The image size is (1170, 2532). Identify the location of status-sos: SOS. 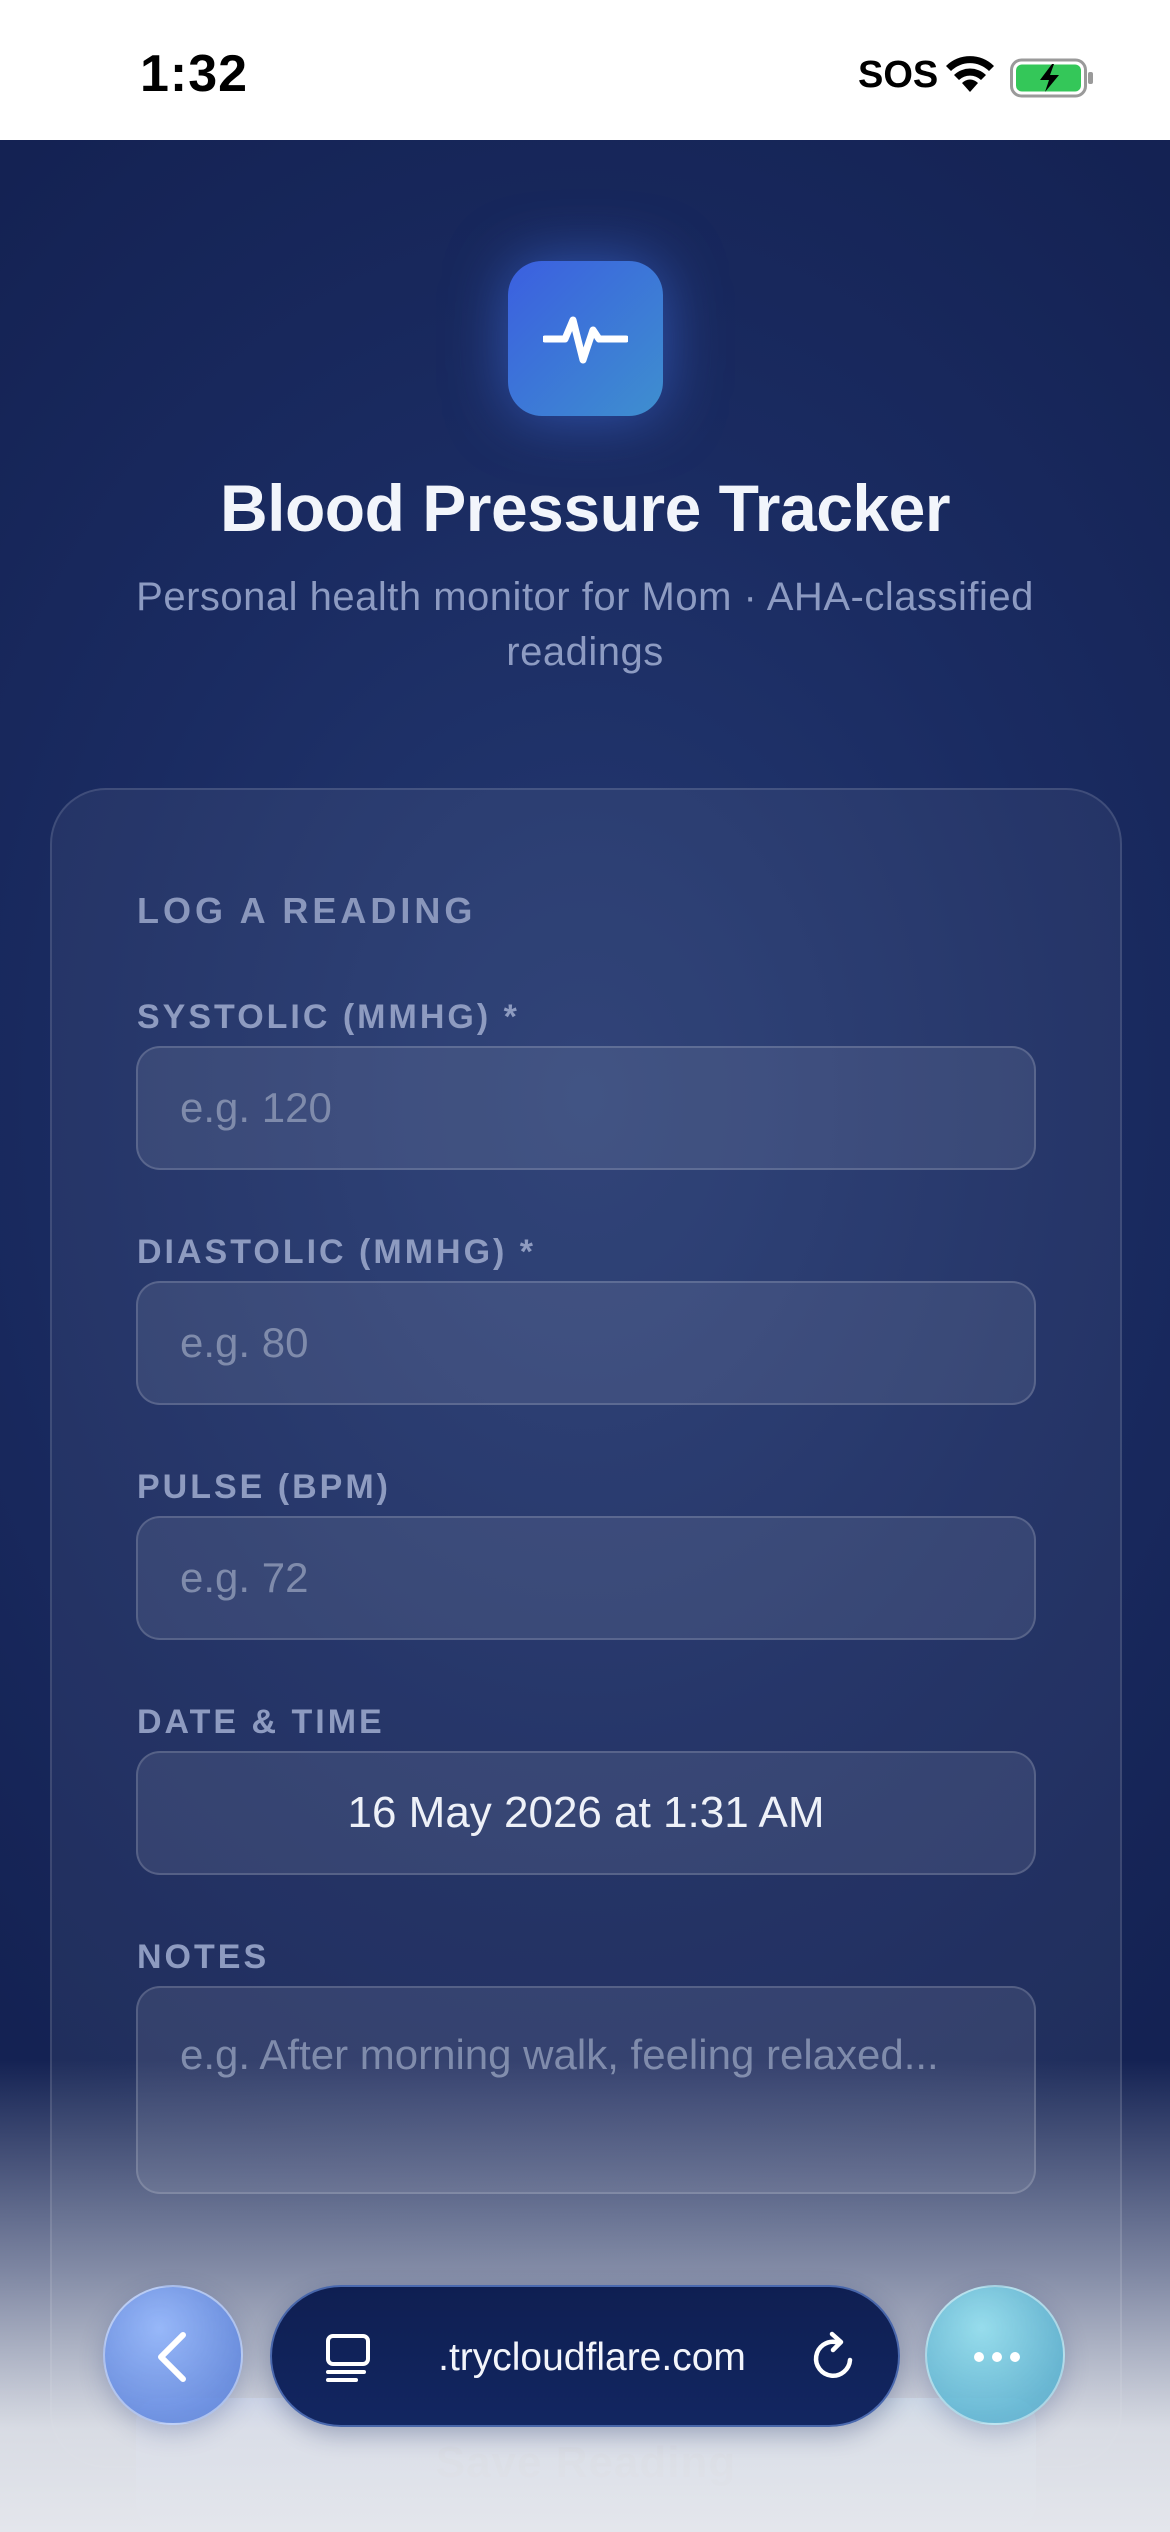
(898, 75).